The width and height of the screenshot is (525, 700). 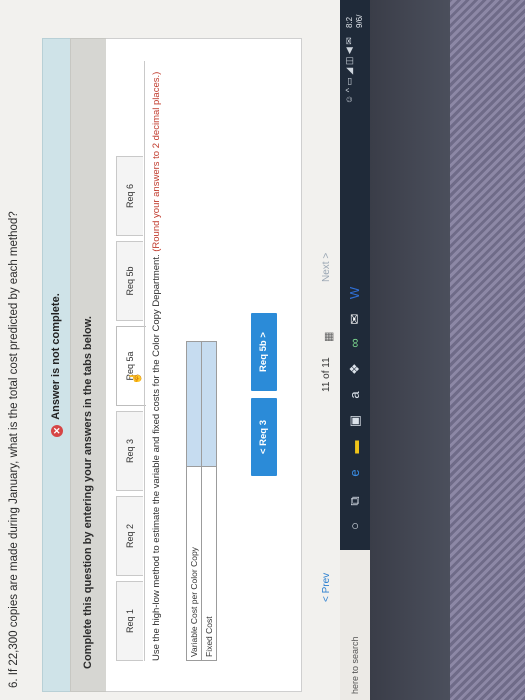 I want to click on status-banner: ✕ Answer is not complete., so click(x=56, y=365).